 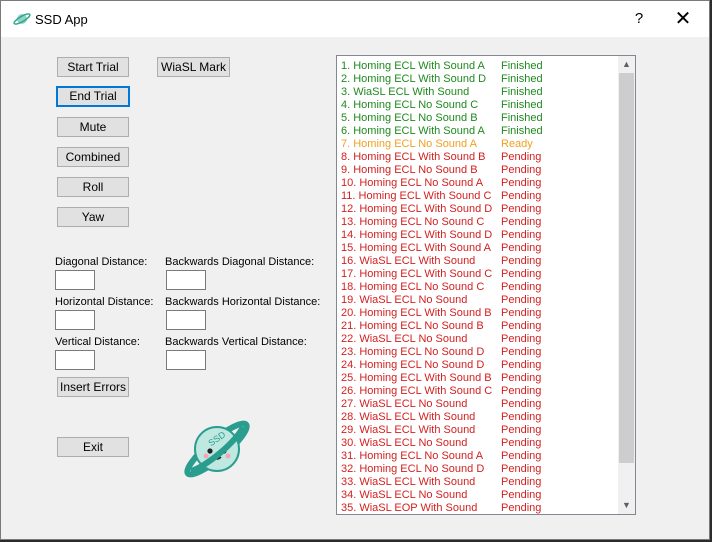 I want to click on trial-name: 27. WiaSL ECL No Sound, so click(x=404, y=404).